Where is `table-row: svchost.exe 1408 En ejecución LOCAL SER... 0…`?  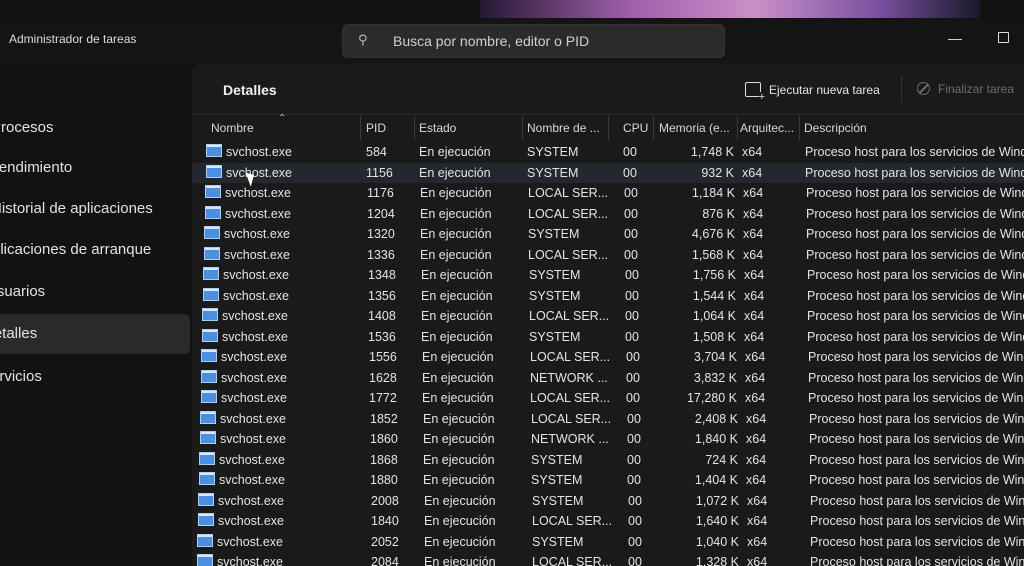
table-row: svchost.exe 1408 En ejecución LOCAL SER... 0… is located at coordinates (608, 316).